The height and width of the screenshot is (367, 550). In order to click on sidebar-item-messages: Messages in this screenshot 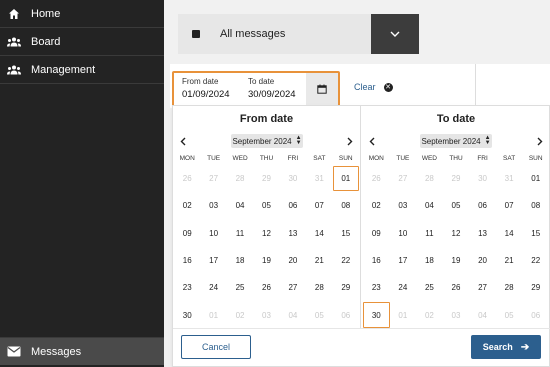, I will do `click(82, 351)`.